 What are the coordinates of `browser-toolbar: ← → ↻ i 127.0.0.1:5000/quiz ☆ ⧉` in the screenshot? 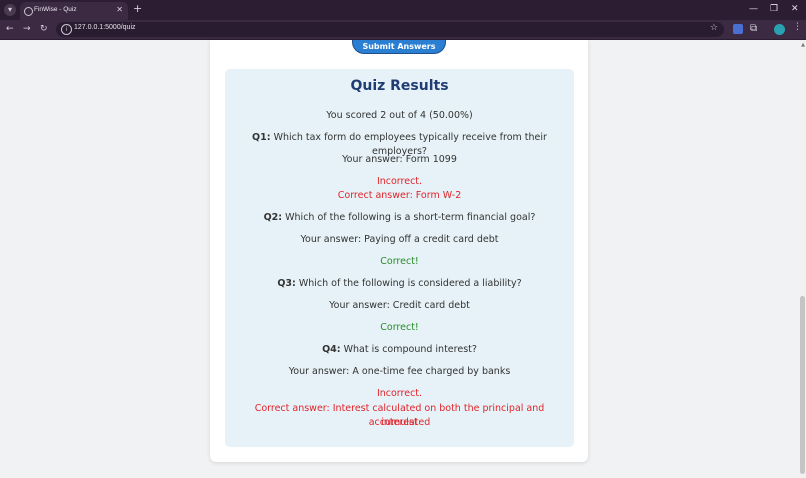 It's located at (403, 30).